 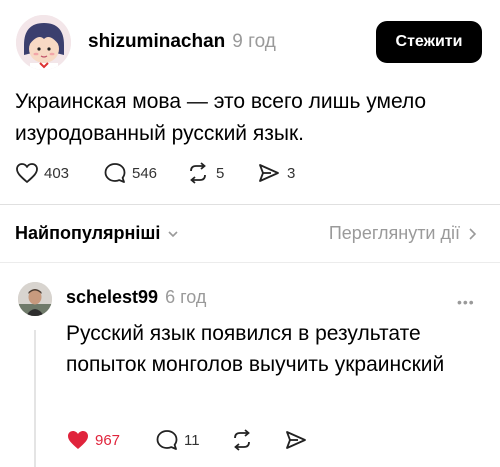 What do you see at coordinates (35, 398) in the screenshot?
I see `thread-line` at bounding box center [35, 398].